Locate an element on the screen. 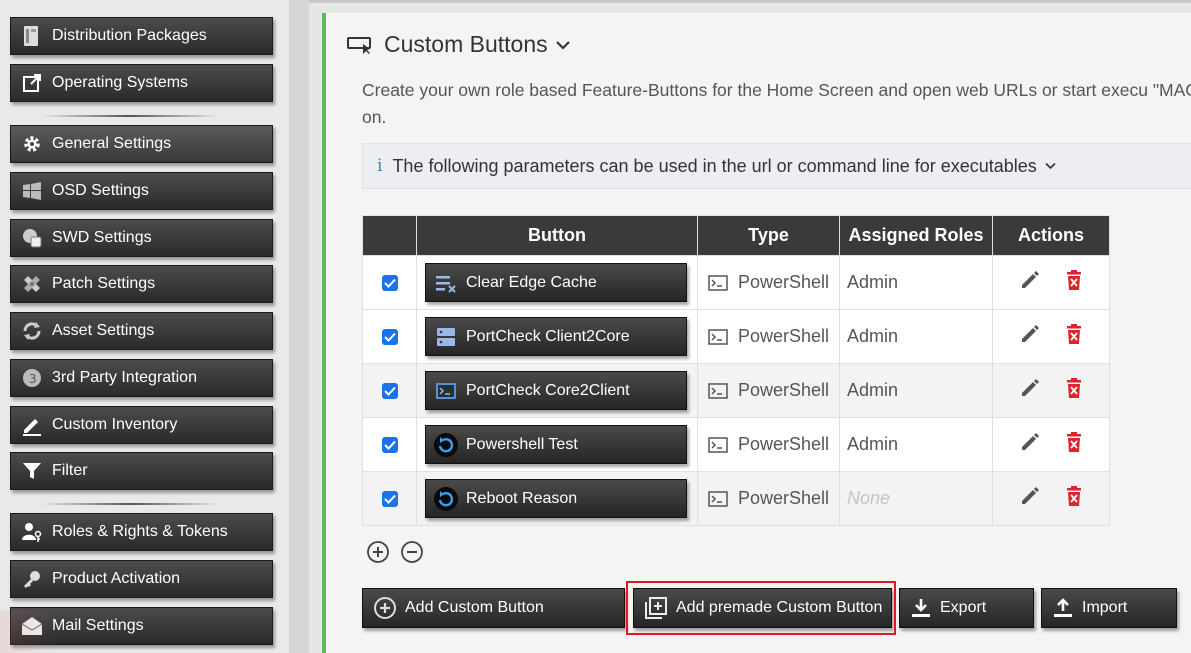 The width and height of the screenshot is (1191, 653). feature-button-portcheck-core2client: PortCheck Core2Client is located at coordinates (556, 390).